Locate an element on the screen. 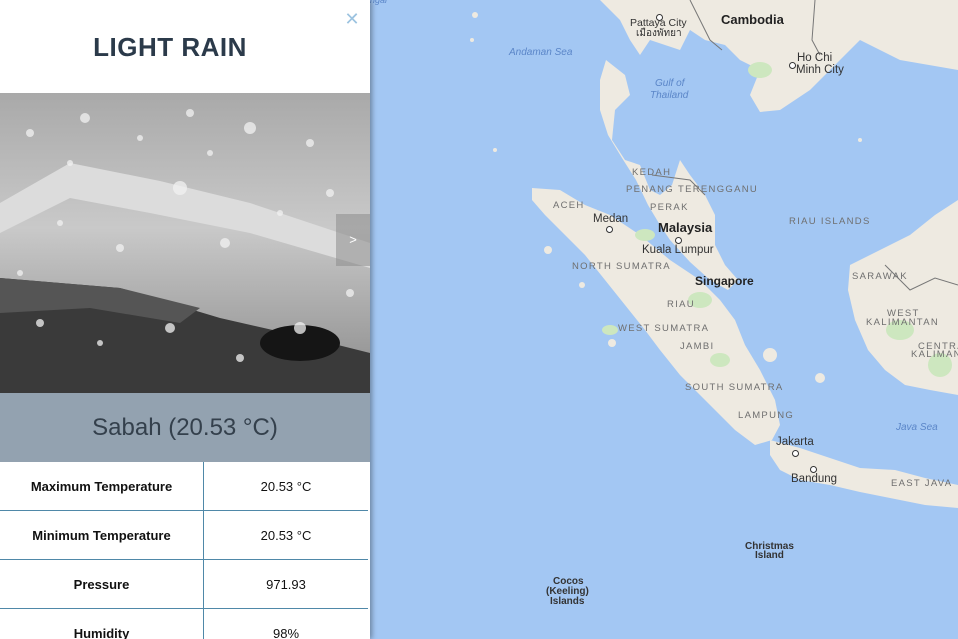 Image resolution: width=958 pixels, height=639 pixels. map-label-riau: RIAU is located at coordinates (681, 304).